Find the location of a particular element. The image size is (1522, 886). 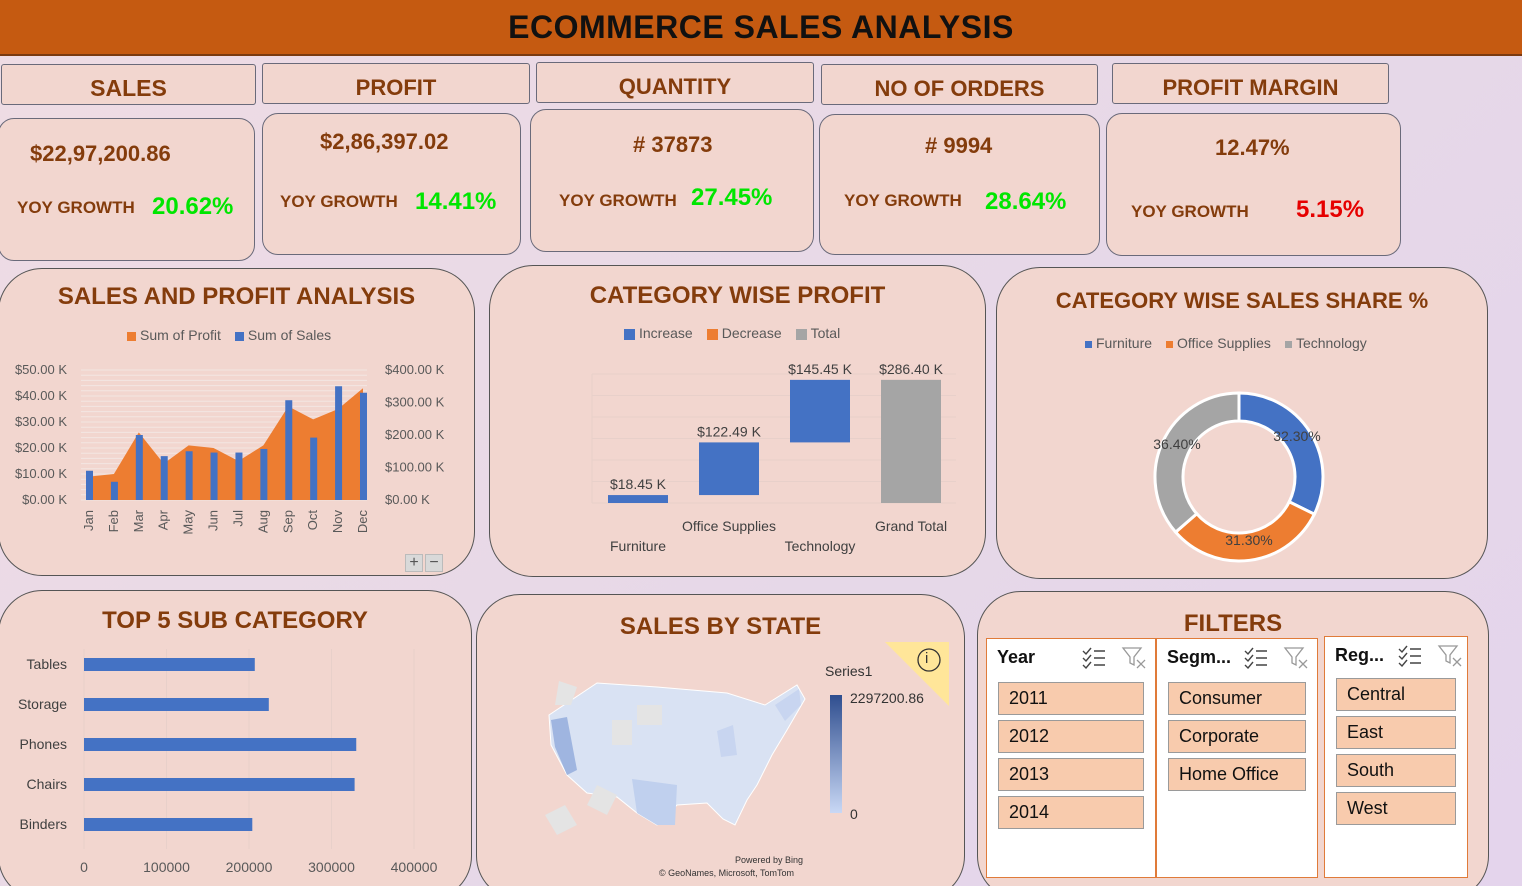

x-tick-label: 200000 is located at coordinates (249, 867).